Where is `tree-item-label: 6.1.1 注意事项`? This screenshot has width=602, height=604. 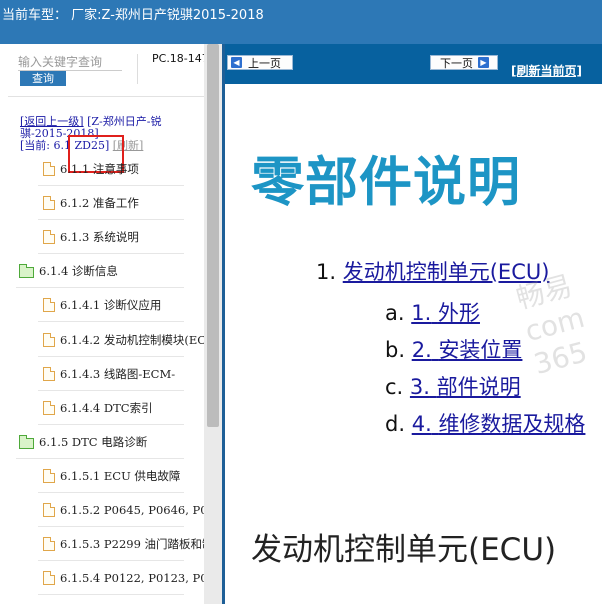
tree-item-label: 6.1.1 注意事项 is located at coordinates (99, 169).